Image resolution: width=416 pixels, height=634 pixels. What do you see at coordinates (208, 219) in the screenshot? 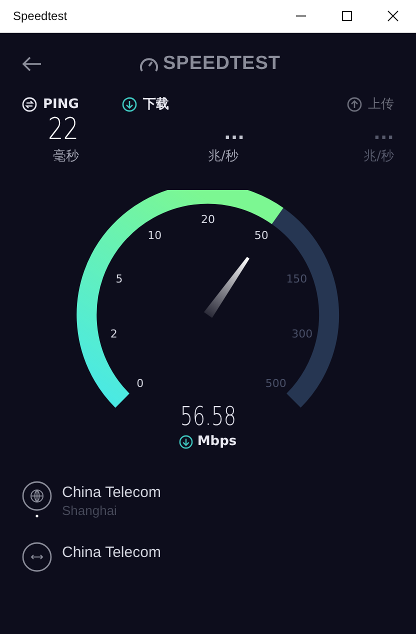
I see `gauge-tick: 20` at bounding box center [208, 219].